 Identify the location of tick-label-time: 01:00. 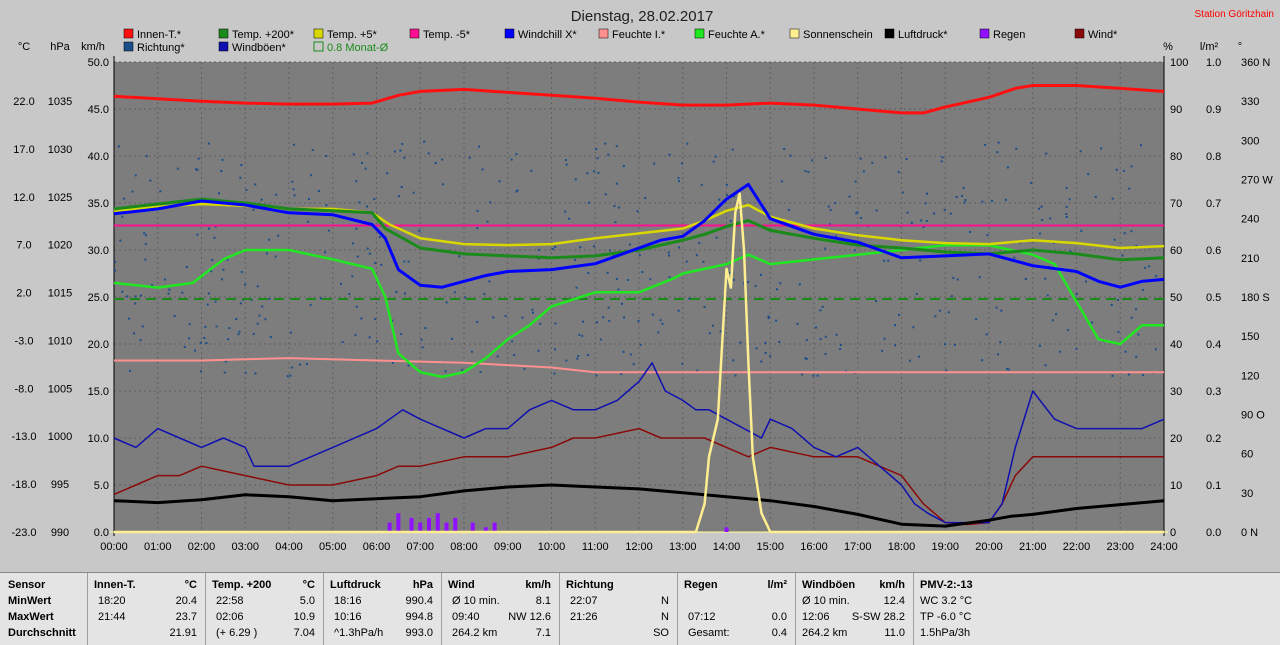
(158, 547).